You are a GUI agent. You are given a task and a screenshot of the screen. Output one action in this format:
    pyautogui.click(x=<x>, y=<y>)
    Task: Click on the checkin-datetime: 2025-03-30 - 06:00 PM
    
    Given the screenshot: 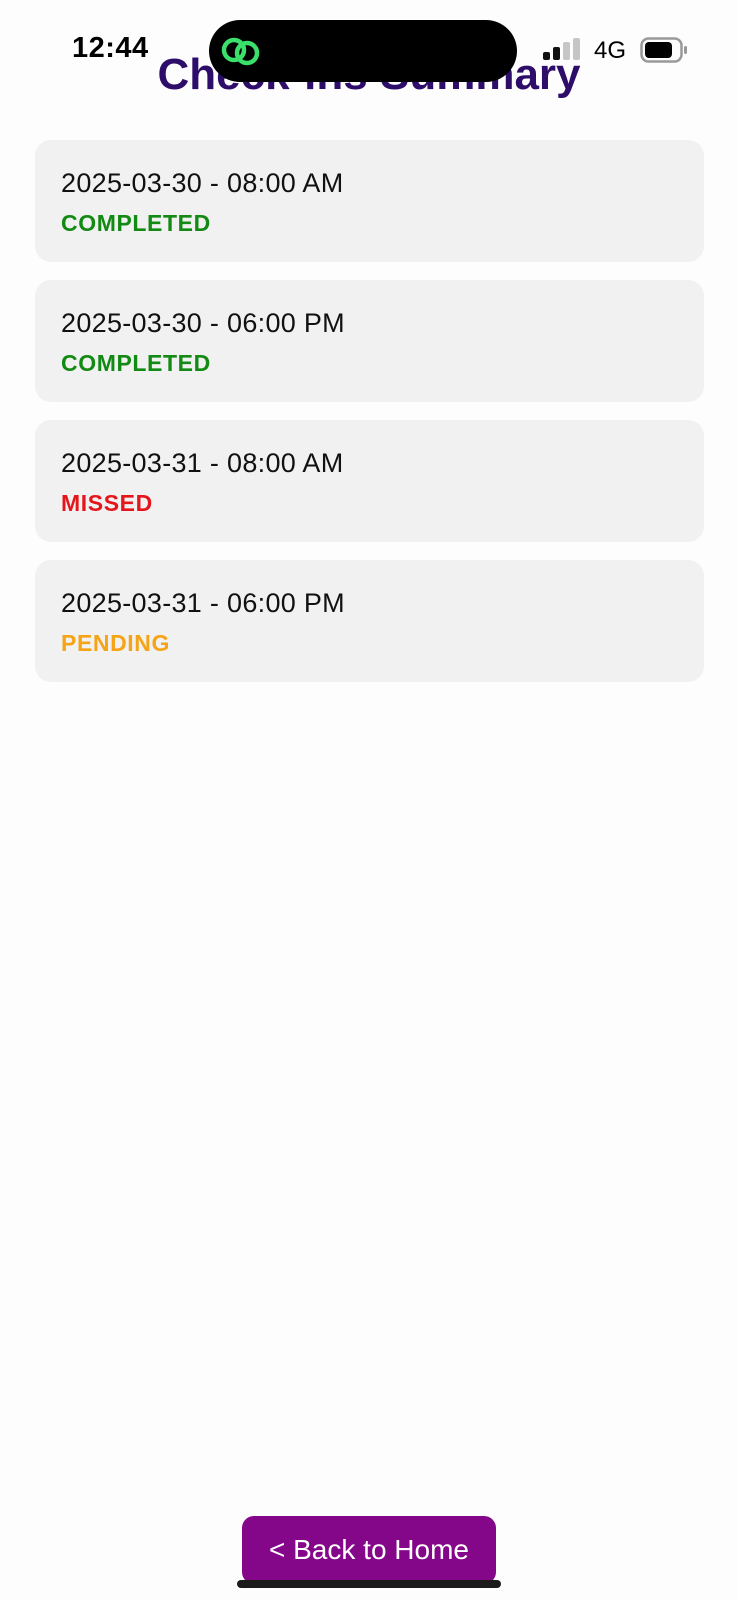 What is the action you would take?
    pyautogui.click(x=203, y=323)
    